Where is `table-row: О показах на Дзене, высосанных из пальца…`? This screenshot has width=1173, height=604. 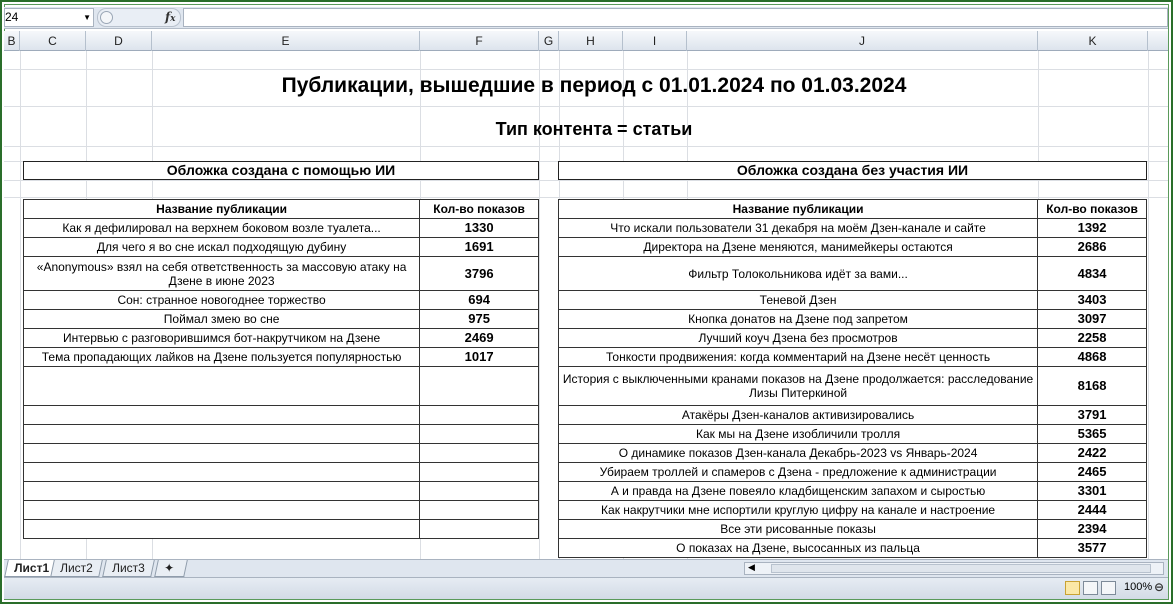 table-row: О показах на Дзене, высосанных из пальца… is located at coordinates (852, 548).